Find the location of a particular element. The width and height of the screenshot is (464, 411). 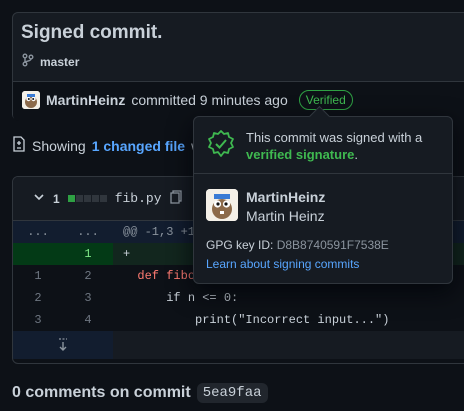

old-line-number: 3 is located at coordinates (38, 320).